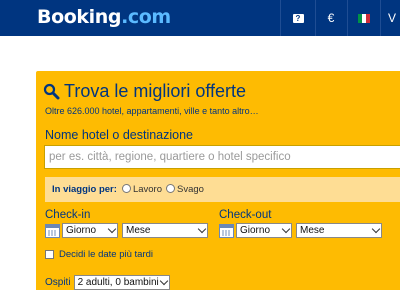 Image resolution: width=400 pixels, height=290 pixels. I want to click on search-icon, so click(51, 91).